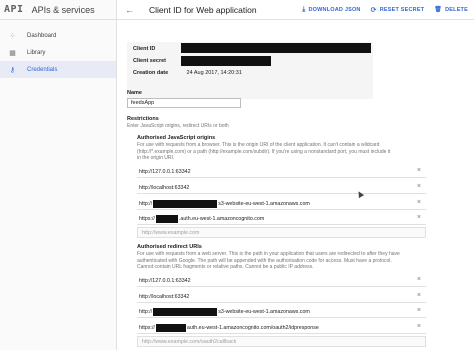  Describe the element at coordinates (176, 138) in the screenshot. I see `js-origins-title: Authorised JavaScript origins` at that location.